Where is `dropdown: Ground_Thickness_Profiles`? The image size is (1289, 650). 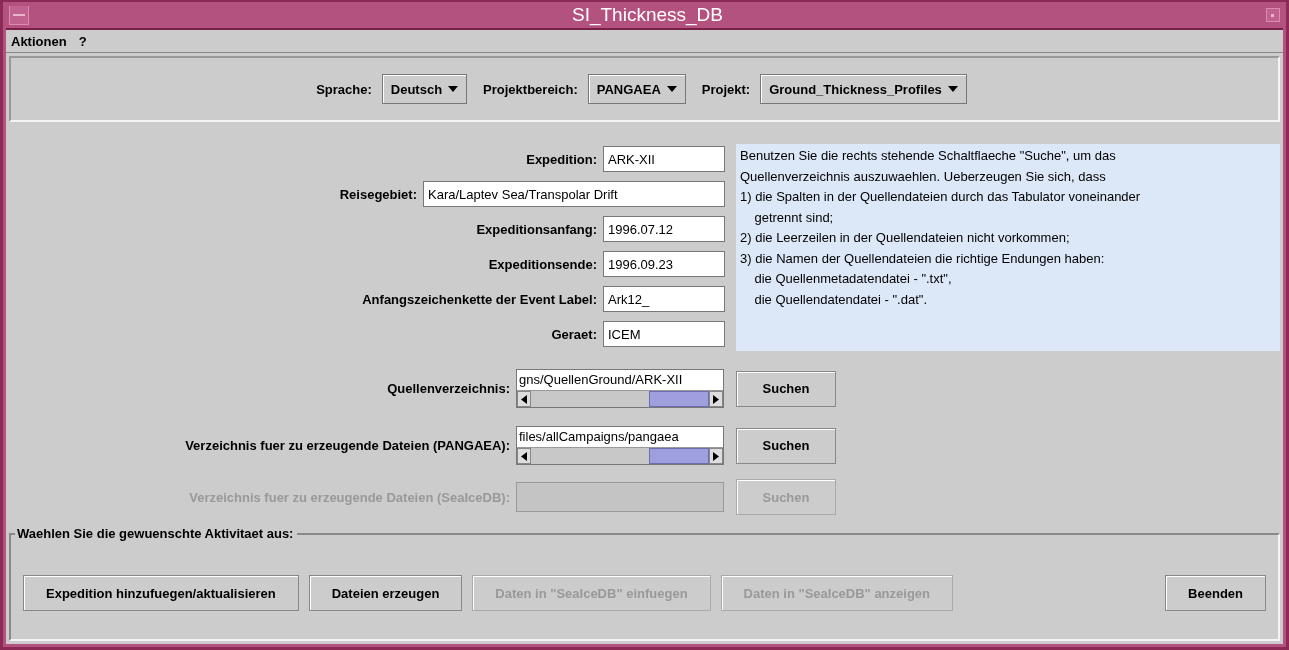 dropdown: Ground_Thickness_Profiles is located at coordinates (863, 89).